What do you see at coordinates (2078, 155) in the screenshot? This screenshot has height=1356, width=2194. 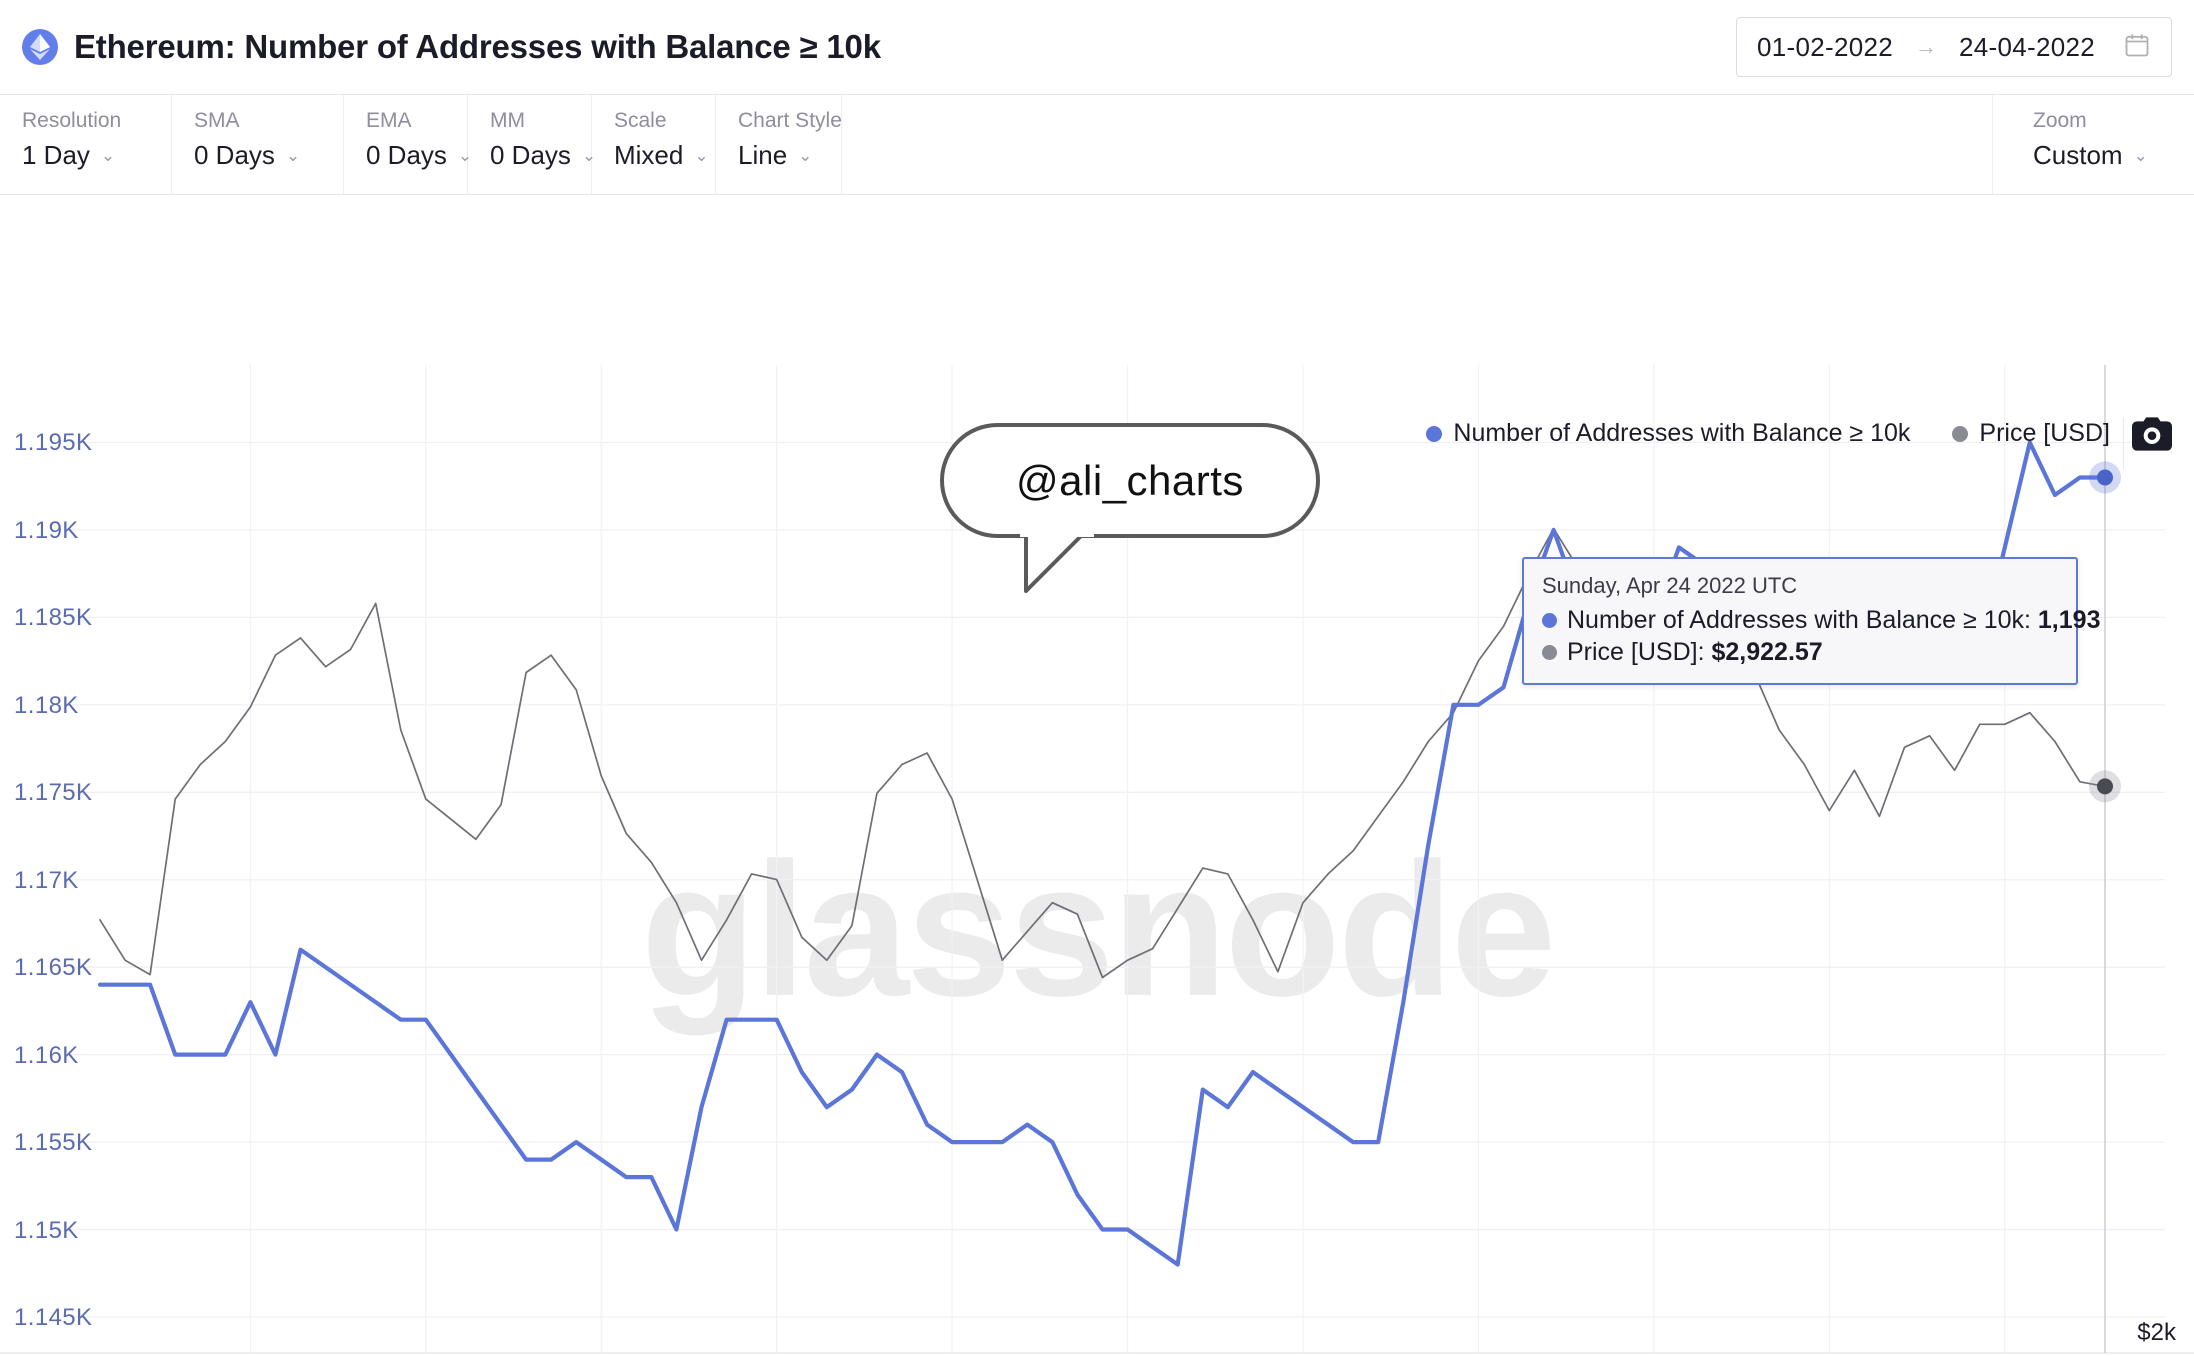 I see `control-zoom-text: Custom` at bounding box center [2078, 155].